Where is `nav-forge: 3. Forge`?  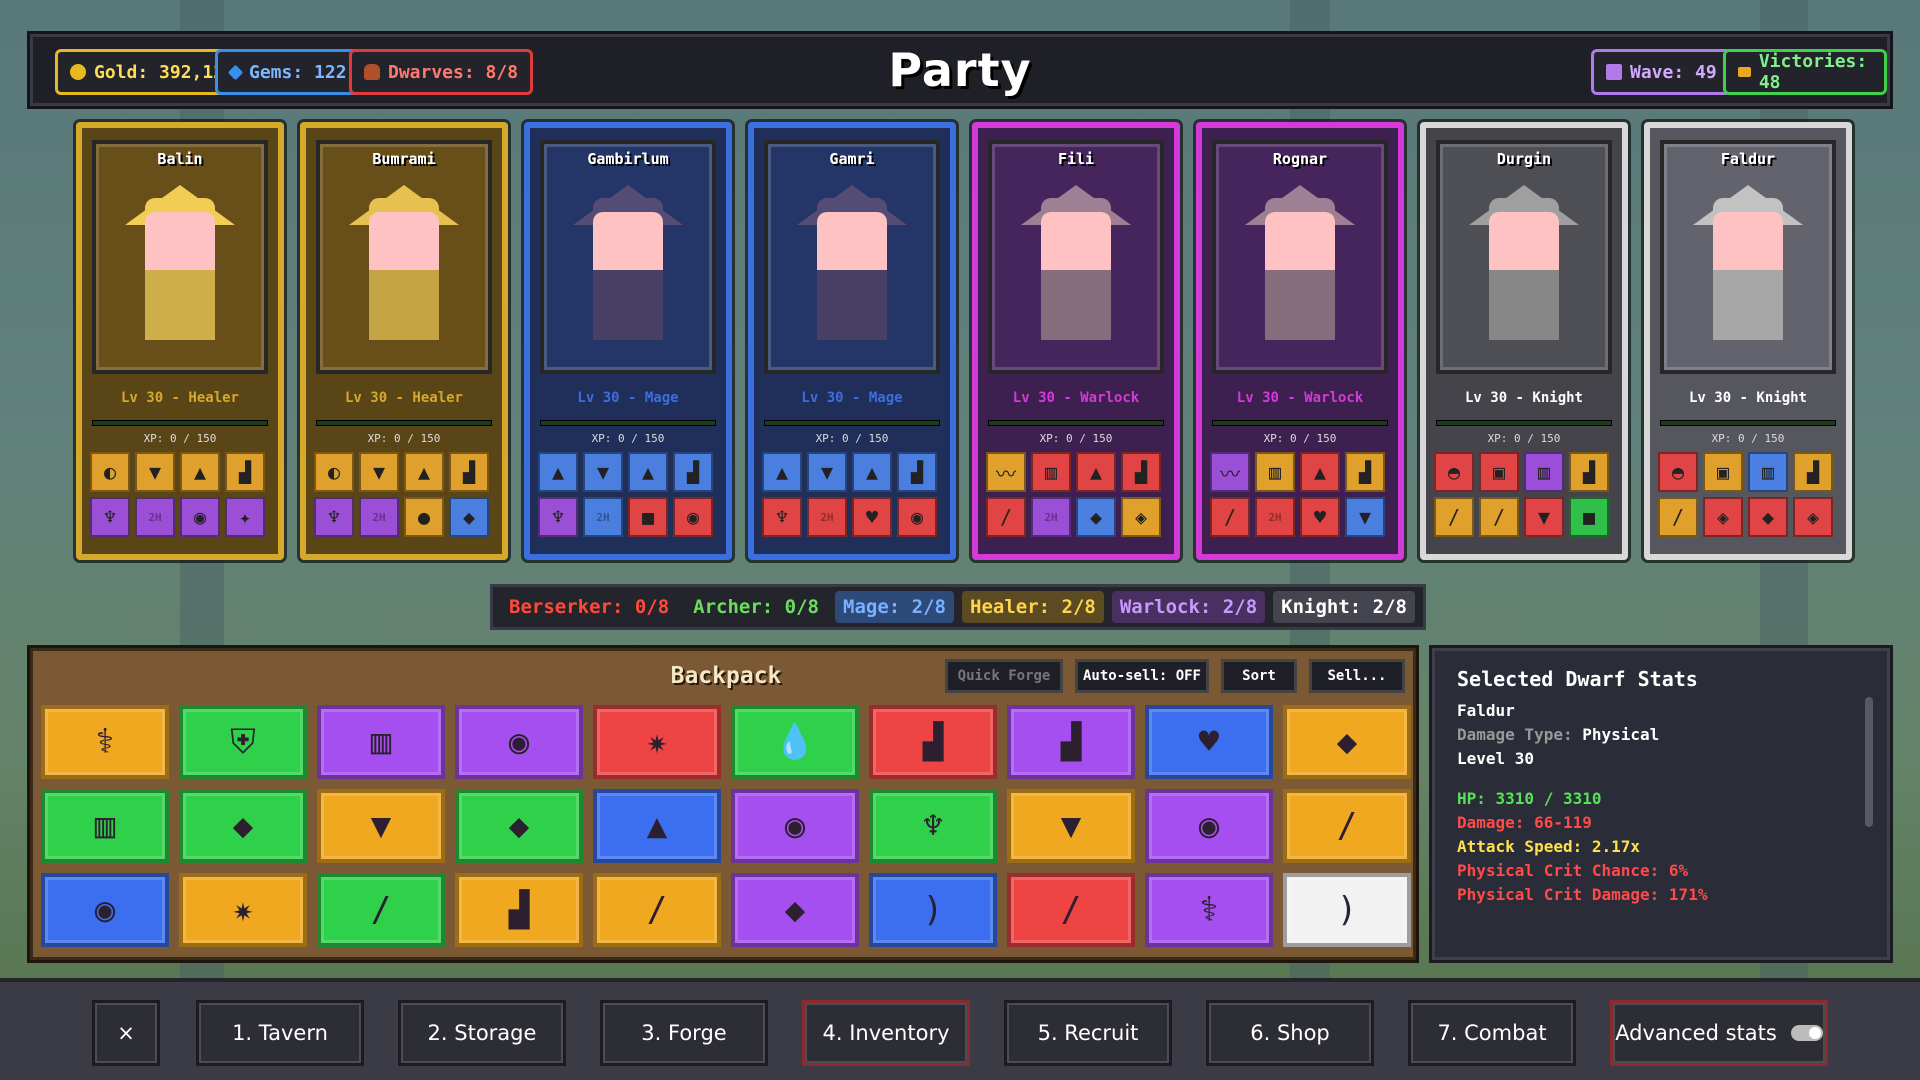 nav-forge: 3. Forge is located at coordinates (684, 1033).